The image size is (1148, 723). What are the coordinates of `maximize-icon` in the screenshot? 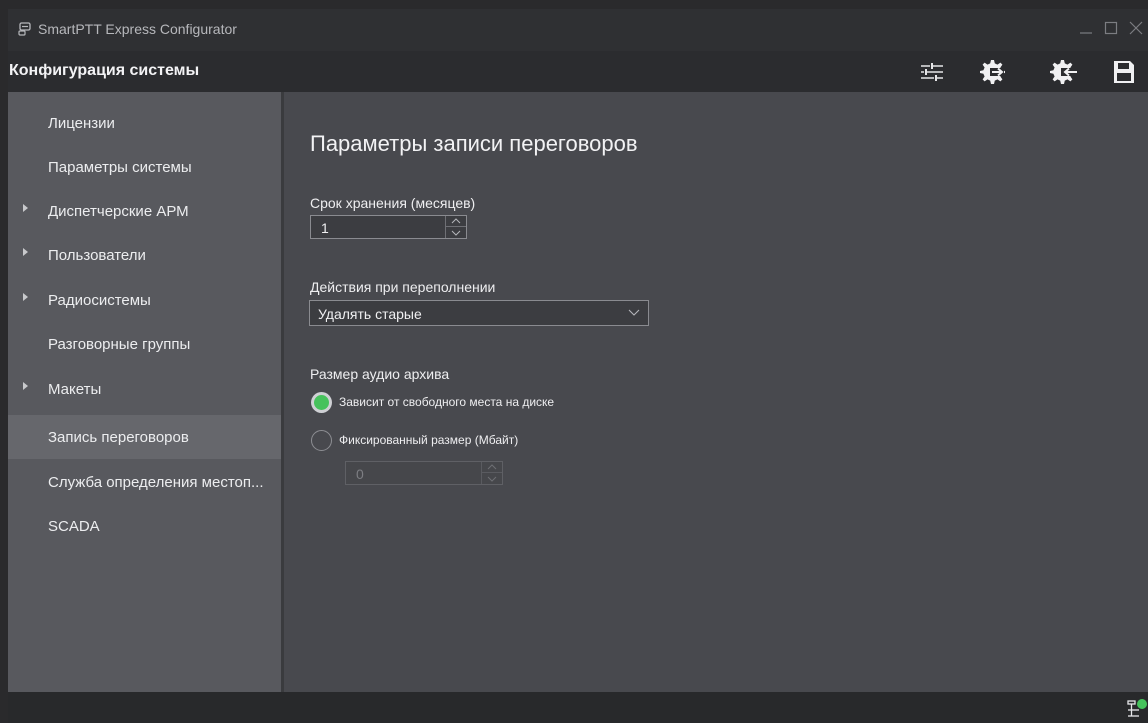 It's located at (1110, 28).